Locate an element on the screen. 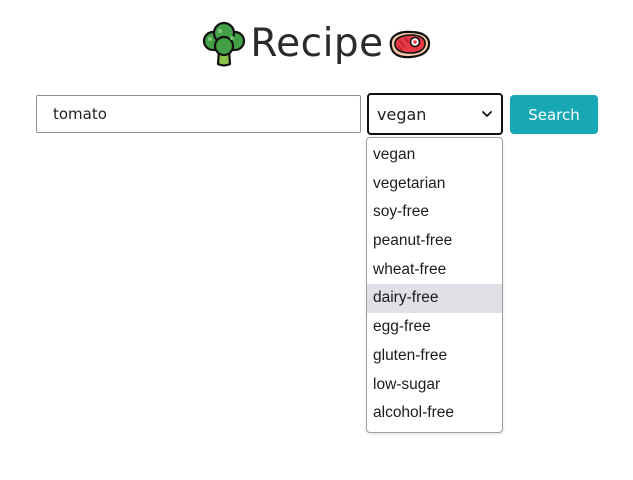 The height and width of the screenshot is (480, 633). dropdown-option-vegetarian: vegetarian is located at coordinates (434, 184).